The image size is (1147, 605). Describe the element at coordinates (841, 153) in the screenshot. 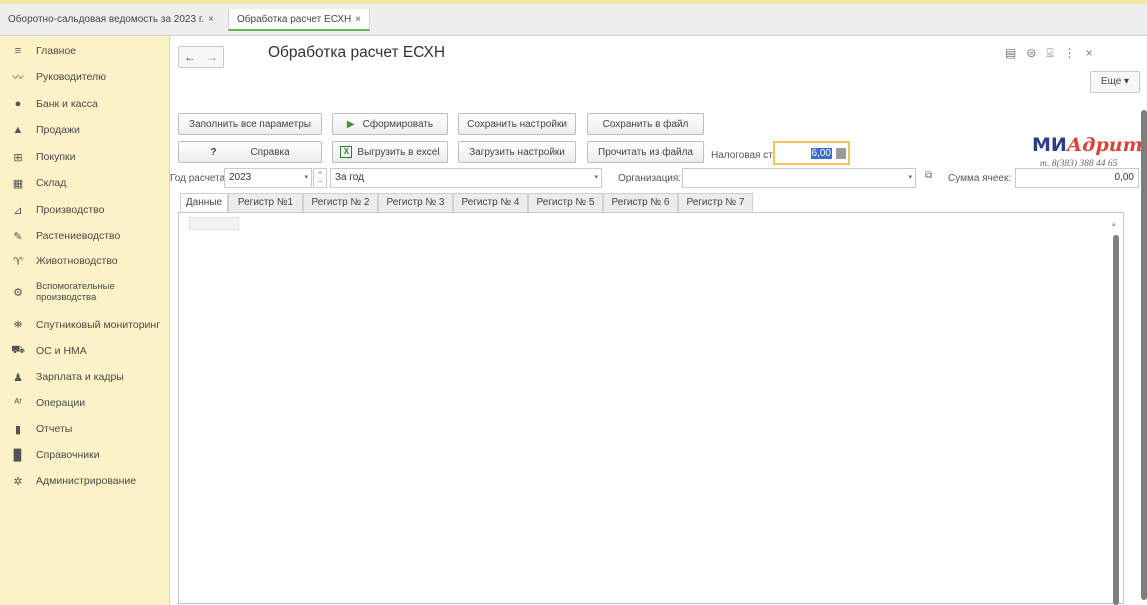

I see `calculator-icon` at that location.